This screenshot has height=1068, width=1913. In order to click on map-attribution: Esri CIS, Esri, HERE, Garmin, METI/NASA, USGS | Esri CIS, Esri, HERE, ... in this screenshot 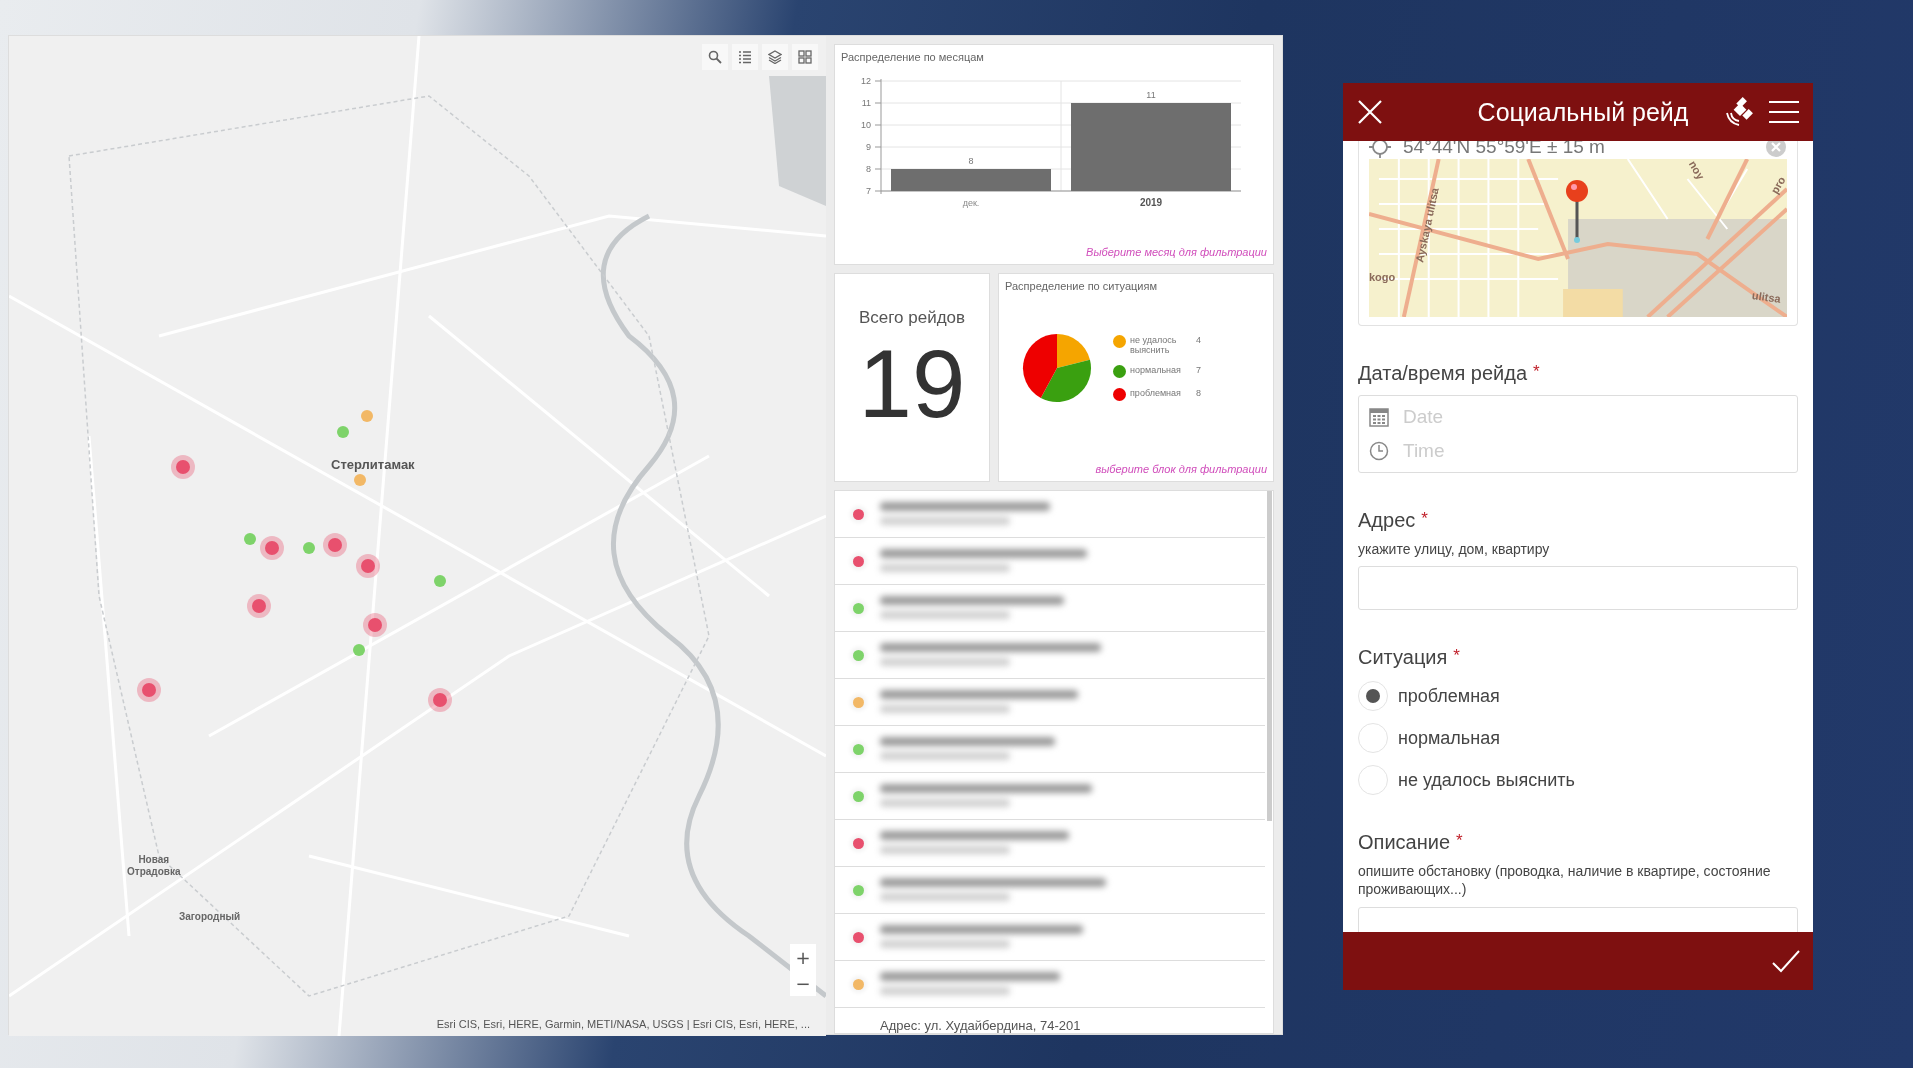, I will do `click(623, 1024)`.